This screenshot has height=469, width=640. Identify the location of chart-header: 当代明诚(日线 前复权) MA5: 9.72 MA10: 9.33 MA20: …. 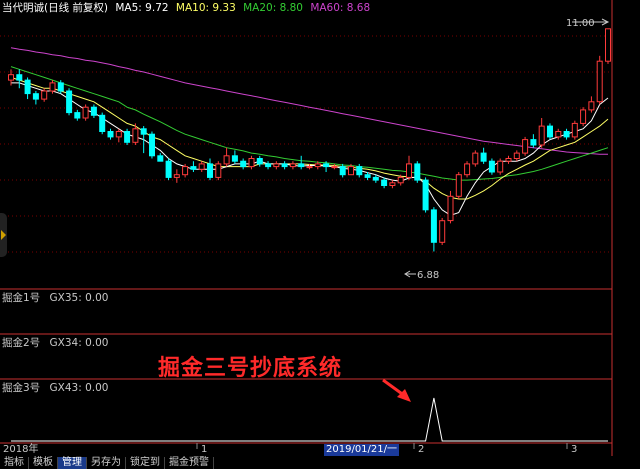
(188, 8).